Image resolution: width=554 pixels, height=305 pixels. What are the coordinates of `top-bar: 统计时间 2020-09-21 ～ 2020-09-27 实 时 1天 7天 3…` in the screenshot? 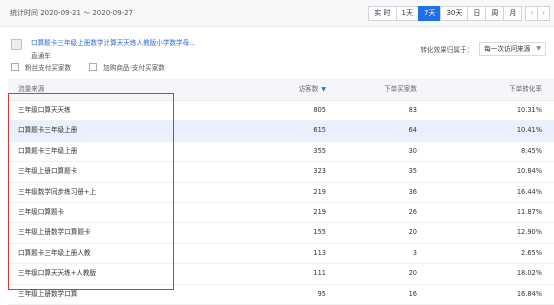 It's located at (277, 13).